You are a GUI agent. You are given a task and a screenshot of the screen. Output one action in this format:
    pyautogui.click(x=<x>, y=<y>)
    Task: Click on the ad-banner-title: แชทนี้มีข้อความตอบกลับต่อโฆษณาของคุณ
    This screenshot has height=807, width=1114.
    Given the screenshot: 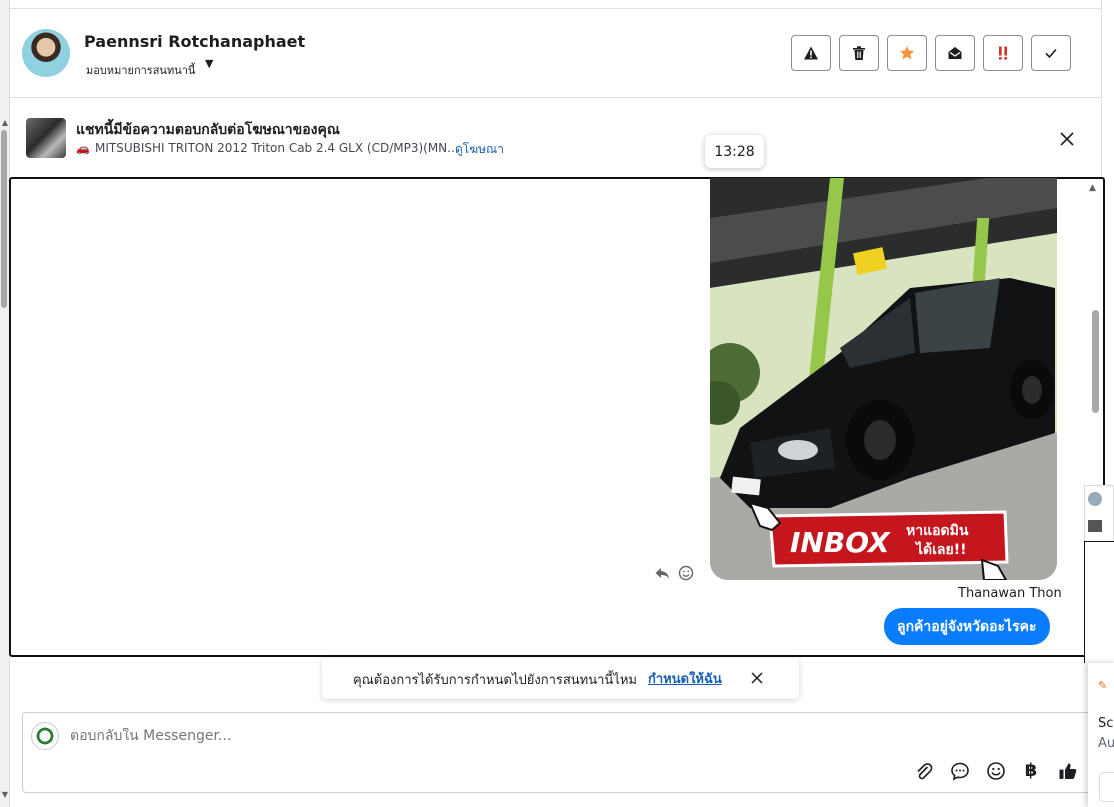 What is the action you would take?
    pyautogui.click(x=208, y=130)
    